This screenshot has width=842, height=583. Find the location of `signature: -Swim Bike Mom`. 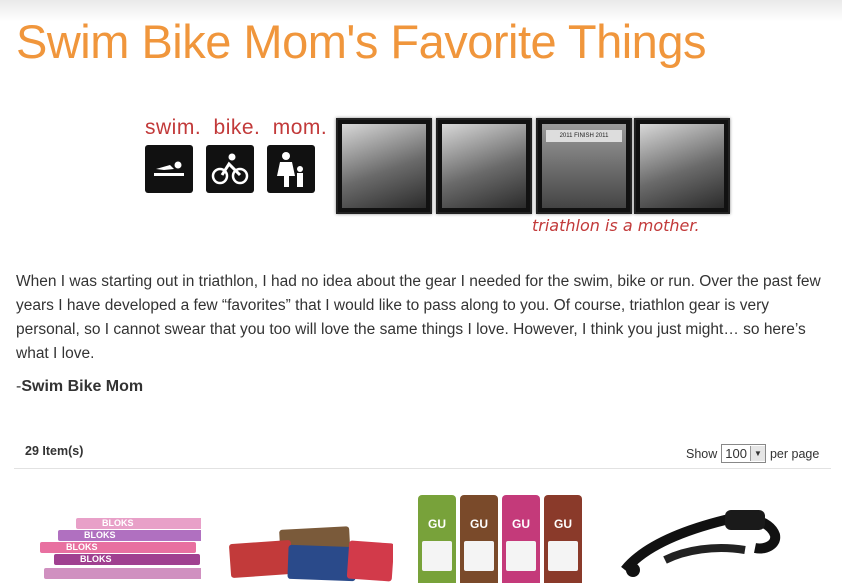

signature: -Swim Bike Mom is located at coordinates (79, 387).